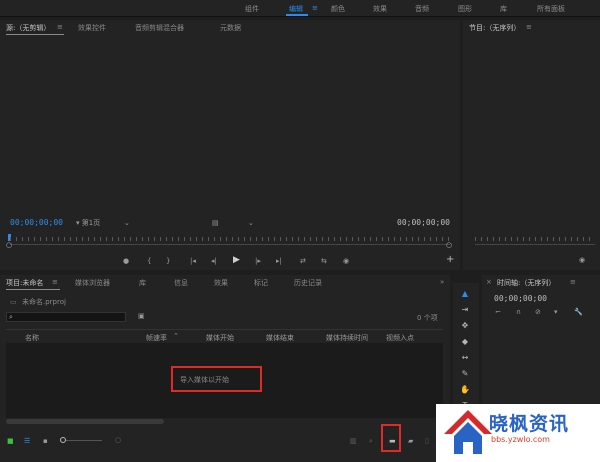 The width and height of the screenshot is (600, 462). Describe the element at coordinates (127, 223) in the screenshot. I see `page-select-chevron-icon: ⌄` at that location.